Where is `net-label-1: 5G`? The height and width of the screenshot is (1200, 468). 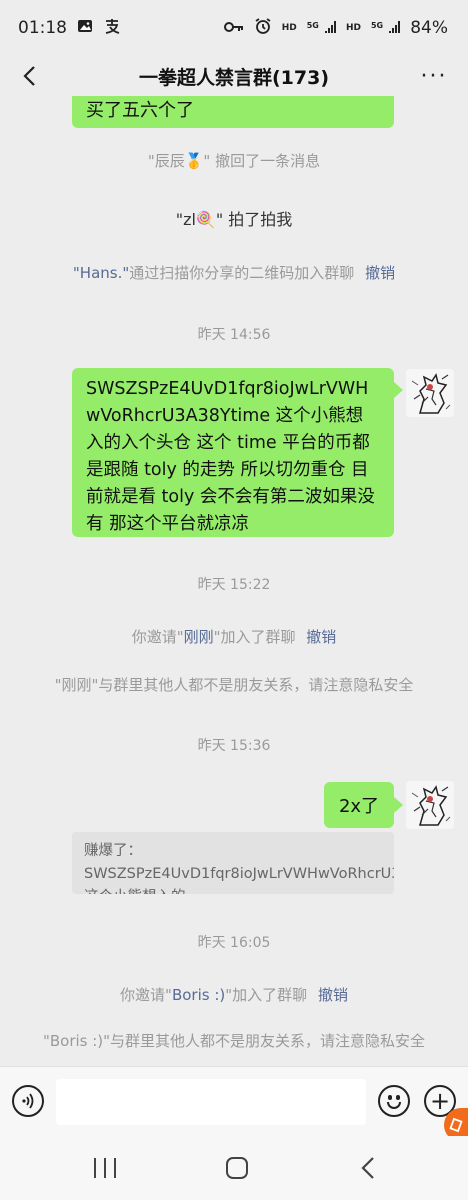 net-label-1: 5G is located at coordinates (312, 25).